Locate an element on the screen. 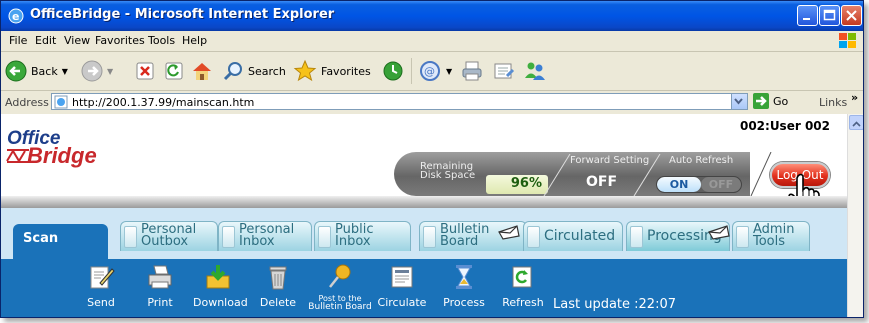 The width and height of the screenshot is (869, 323). remaining-label-2: Disk Space is located at coordinates (448, 175).